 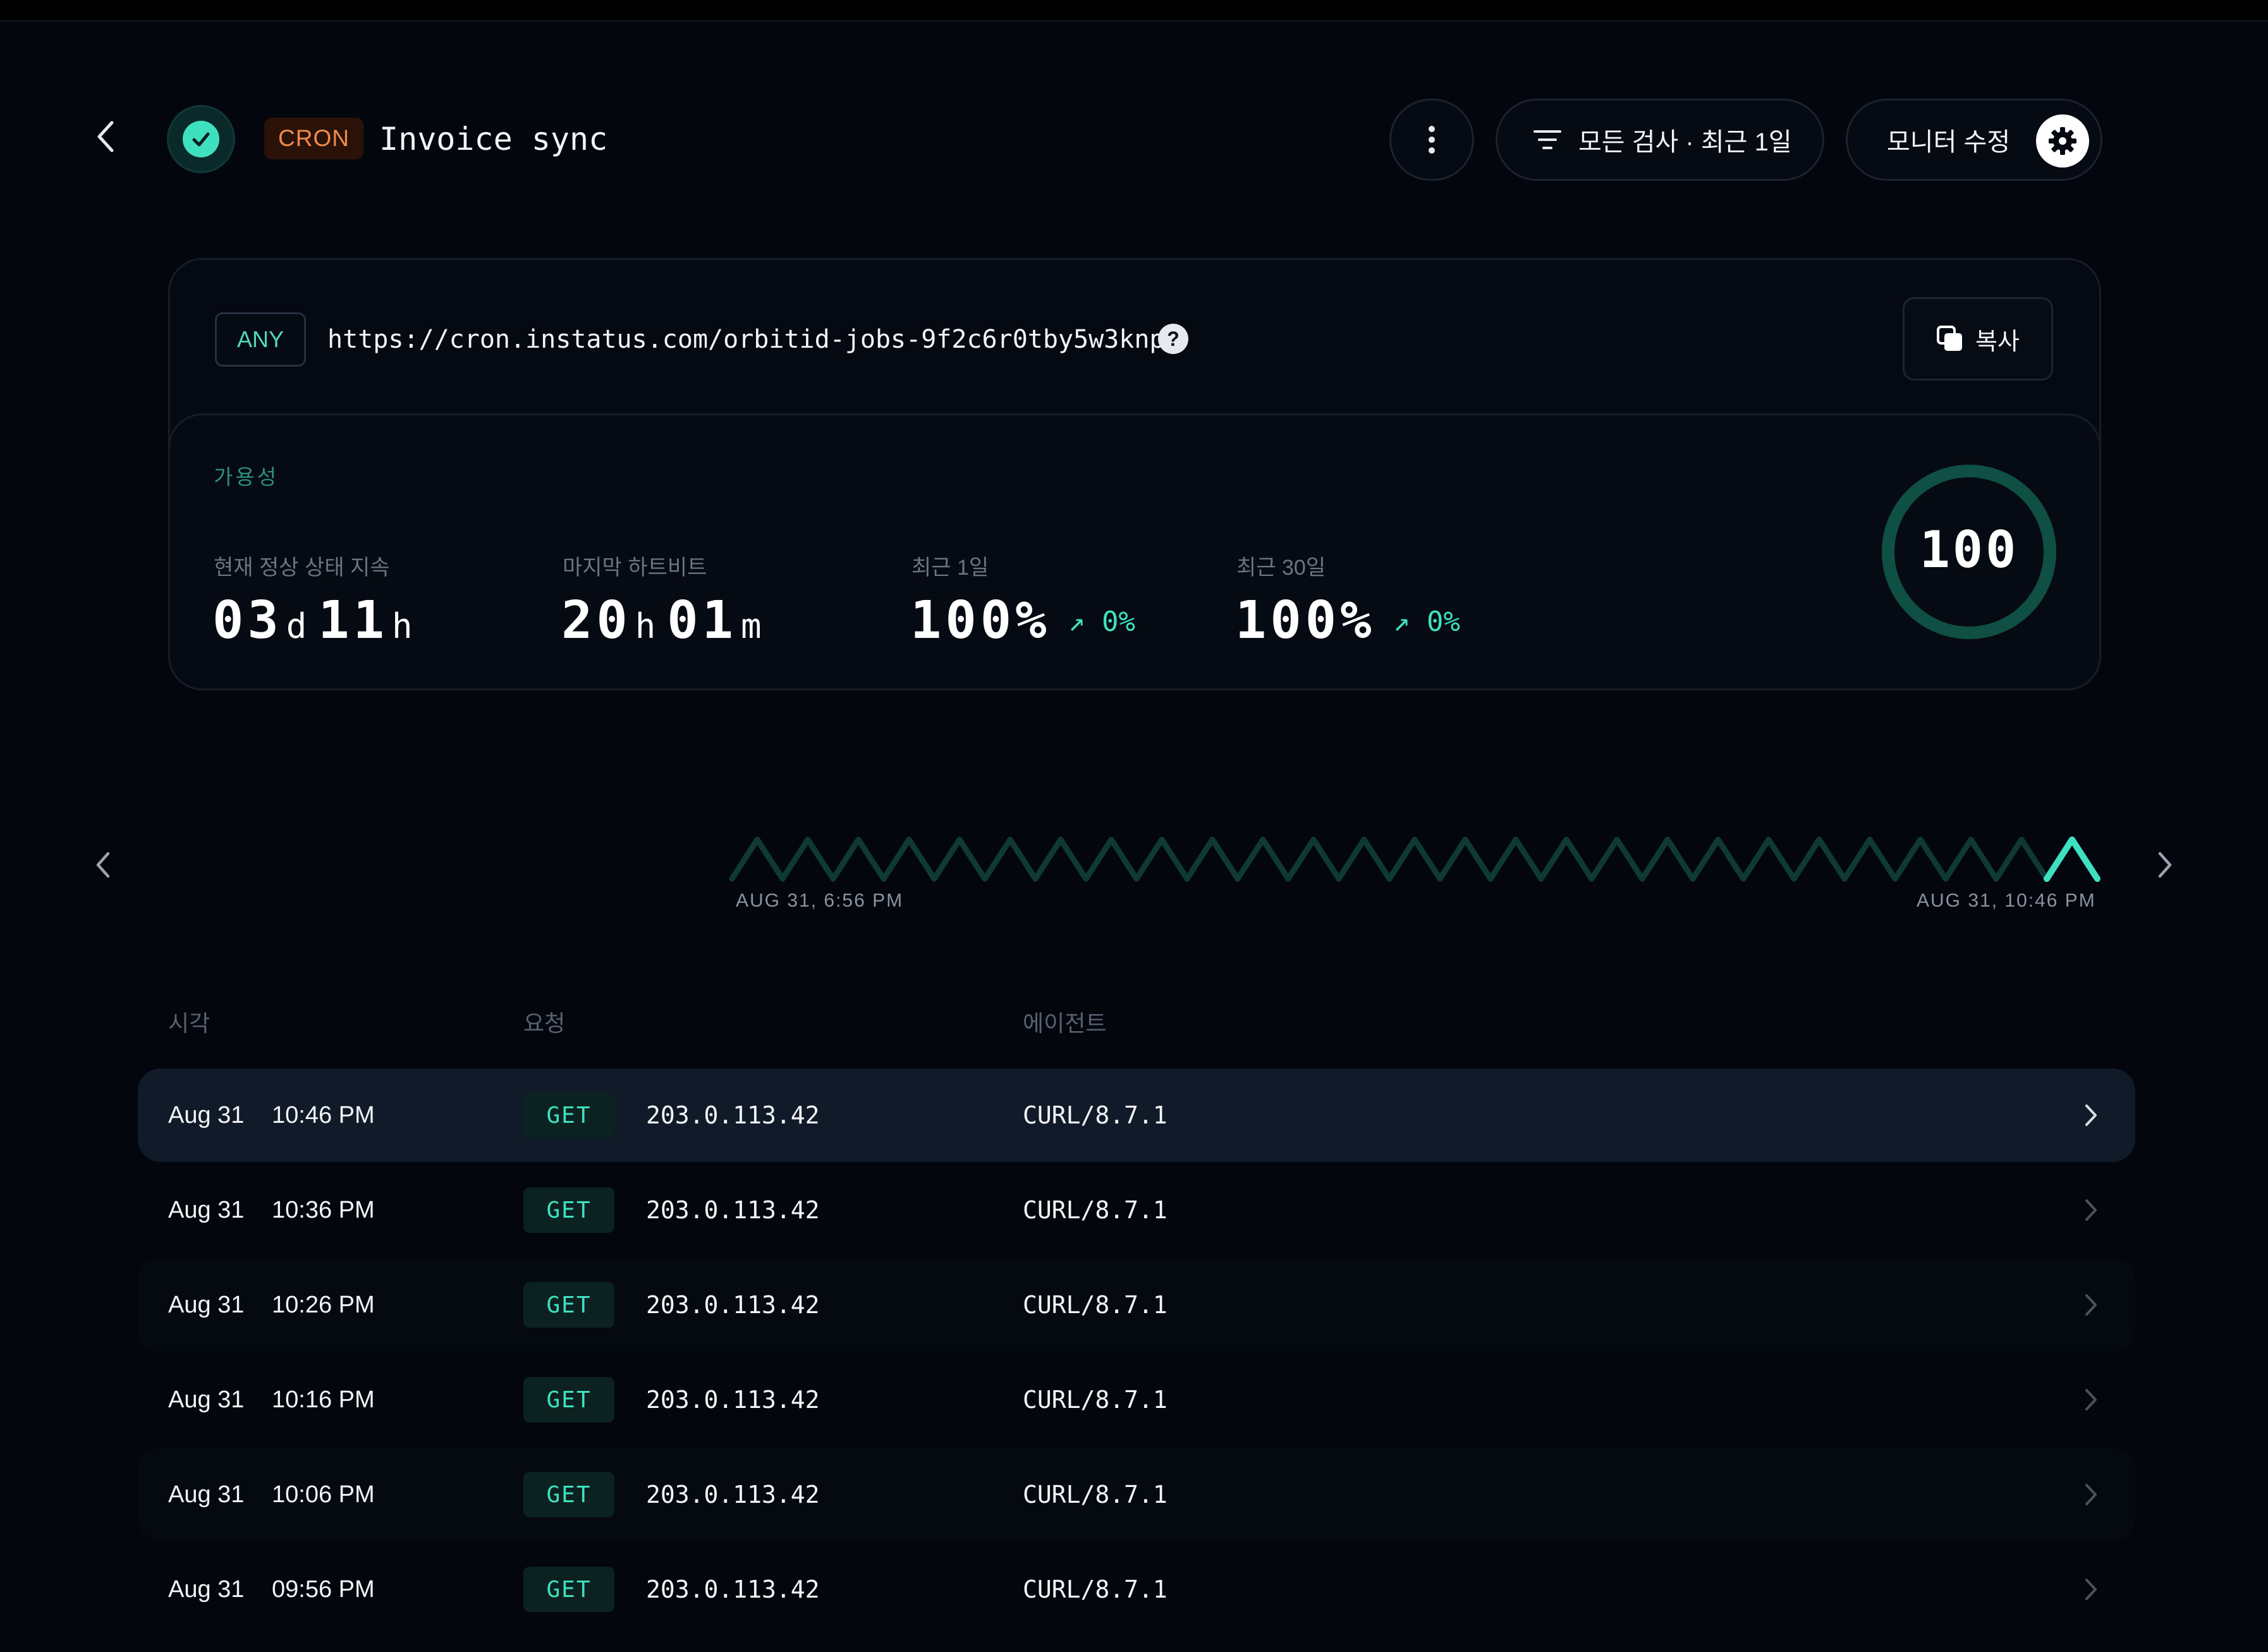 I want to click on monitor-status-indicator, so click(x=201, y=139).